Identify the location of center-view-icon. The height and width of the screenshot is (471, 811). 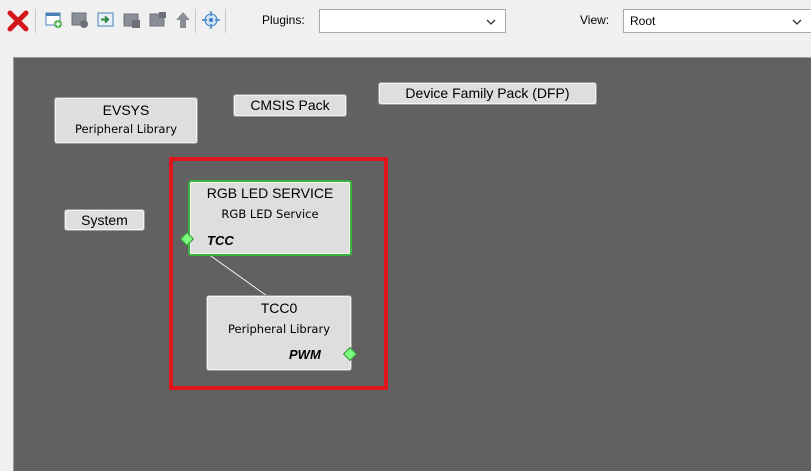
(211, 20).